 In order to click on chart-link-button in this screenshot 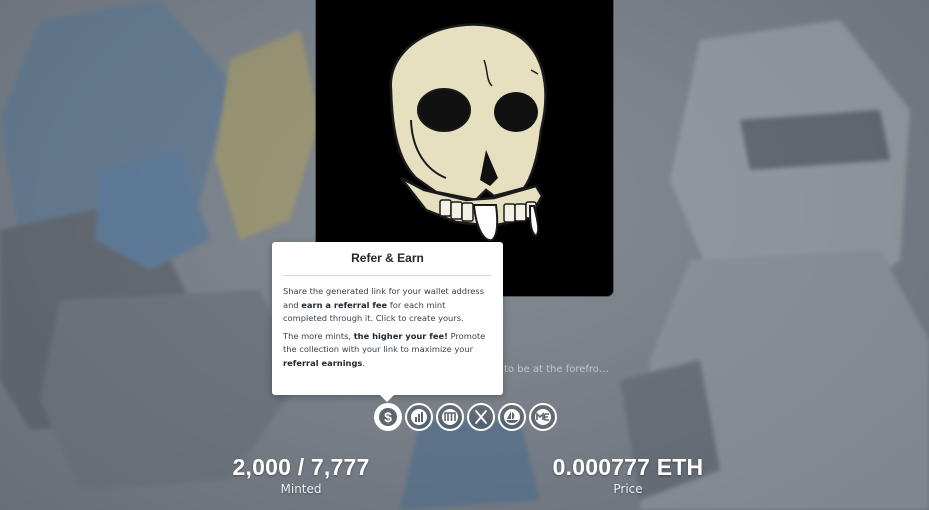, I will do `click(419, 417)`.